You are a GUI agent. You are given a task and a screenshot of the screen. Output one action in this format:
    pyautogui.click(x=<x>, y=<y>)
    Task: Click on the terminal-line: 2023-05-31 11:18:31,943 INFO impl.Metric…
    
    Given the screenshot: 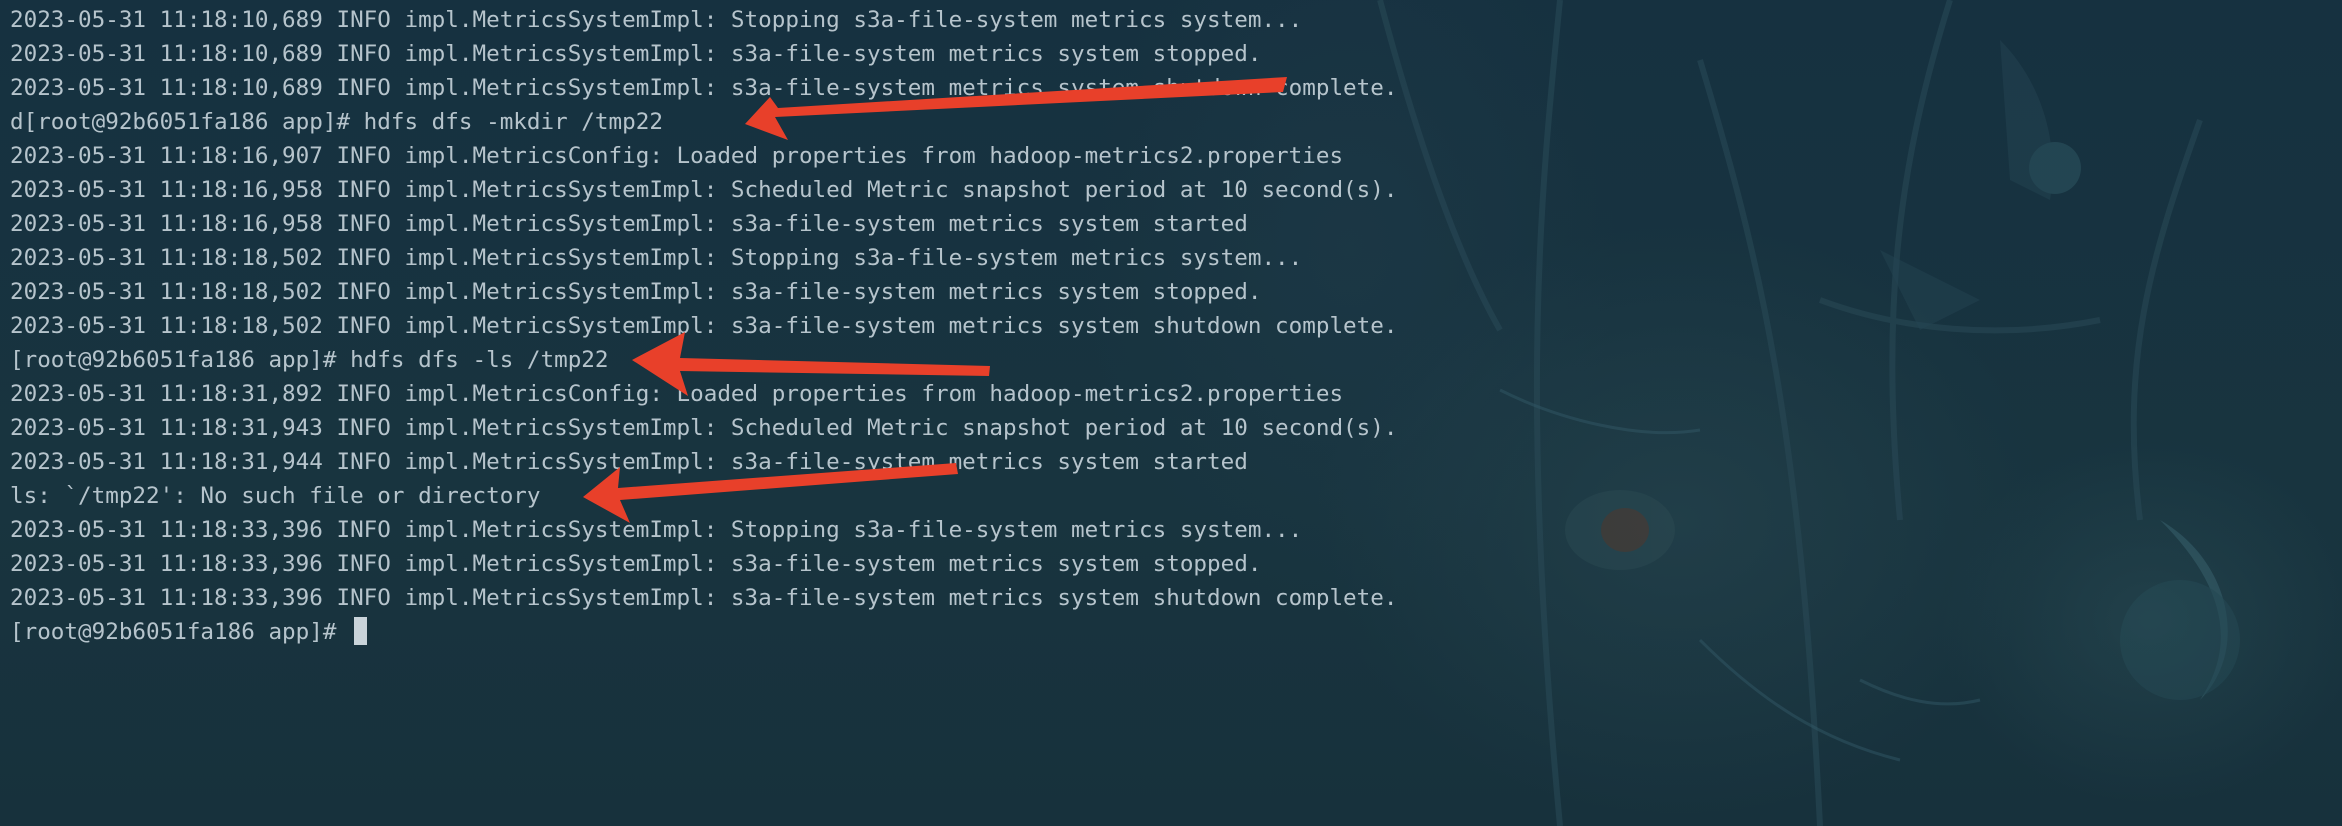 What is the action you would take?
    pyautogui.click(x=704, y=428)
    